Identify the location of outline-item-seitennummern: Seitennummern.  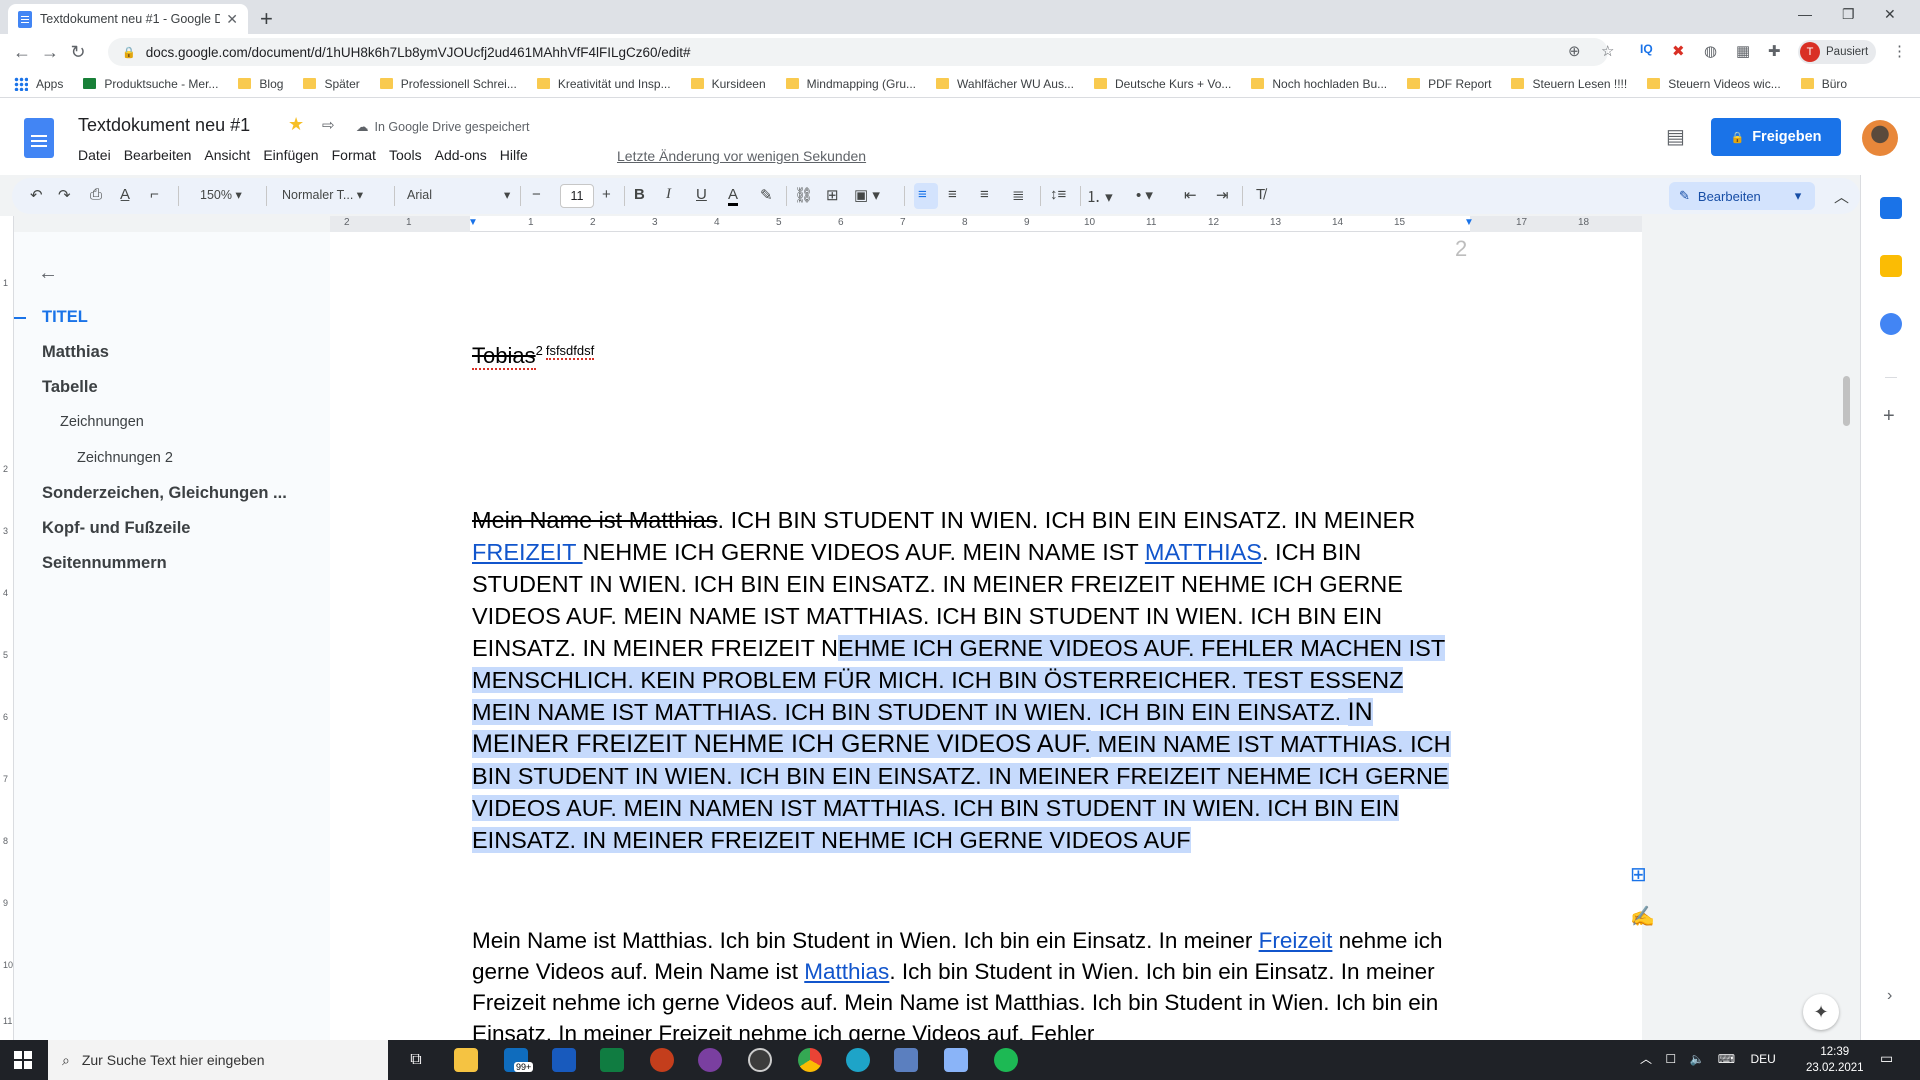
(104, 563).